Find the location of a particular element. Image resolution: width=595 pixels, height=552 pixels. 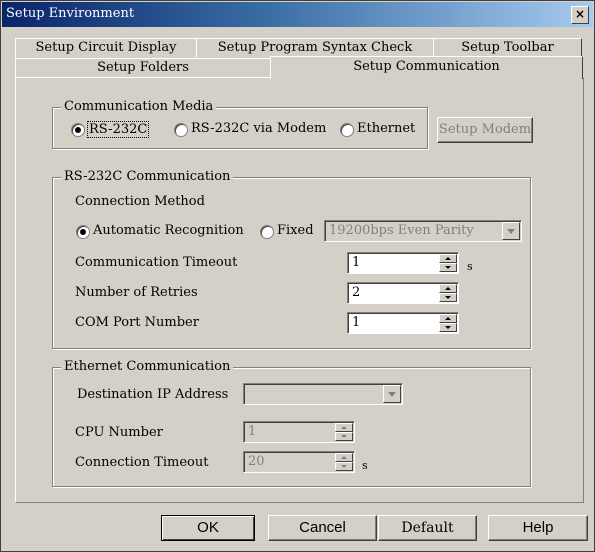

radio-fixed-label: Fixed is located at coordinates (295, 230).